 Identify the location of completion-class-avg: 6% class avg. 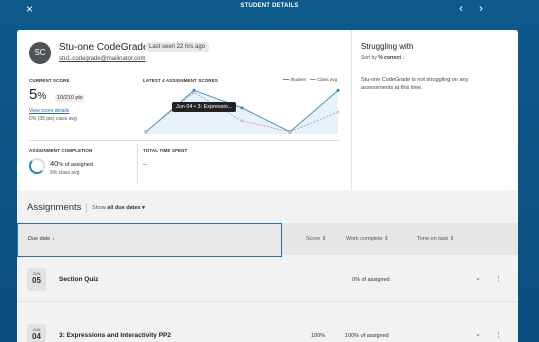
(65, 173).